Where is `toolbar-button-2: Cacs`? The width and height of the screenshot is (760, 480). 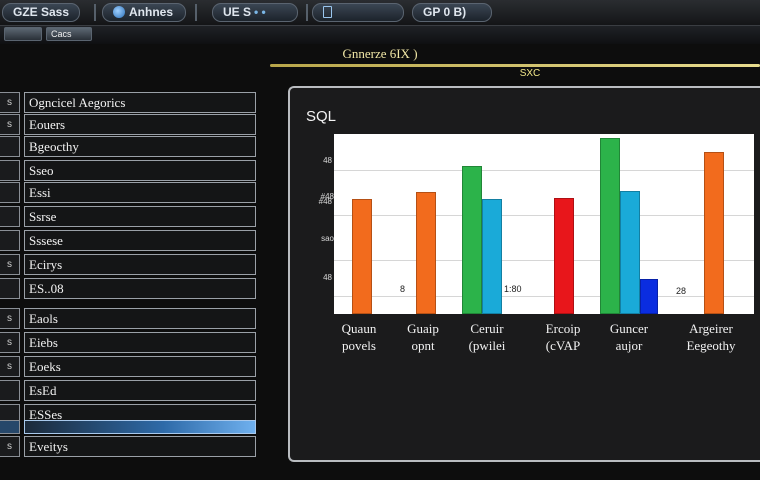 toolbar-button-2: Cacs is located at coordinates (69, 34).